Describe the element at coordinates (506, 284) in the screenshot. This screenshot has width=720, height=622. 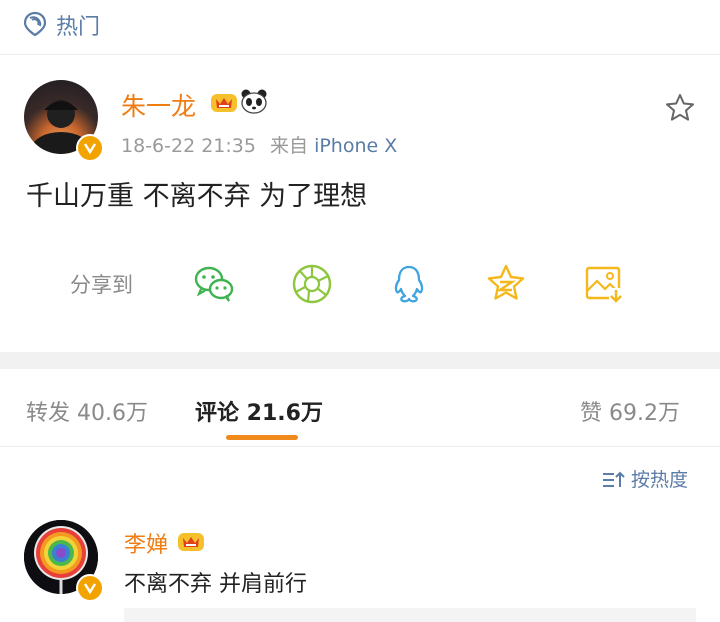
I see `qzone-icon` at that location.